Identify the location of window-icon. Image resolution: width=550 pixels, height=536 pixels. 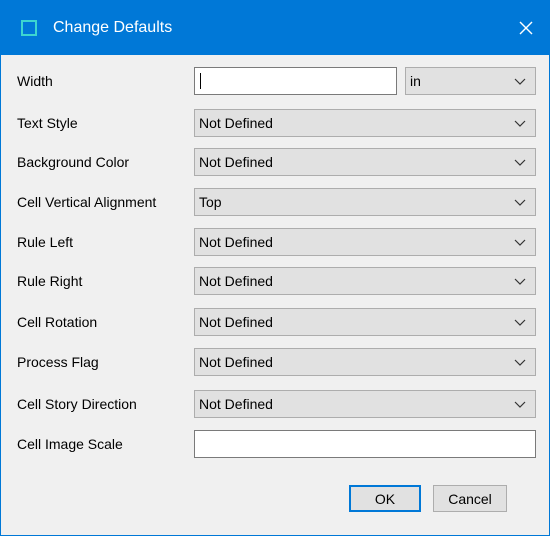
(29, 28).